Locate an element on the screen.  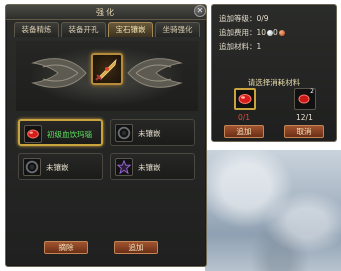
append-level-value: 0/9 is located at coordinates (262, 18).